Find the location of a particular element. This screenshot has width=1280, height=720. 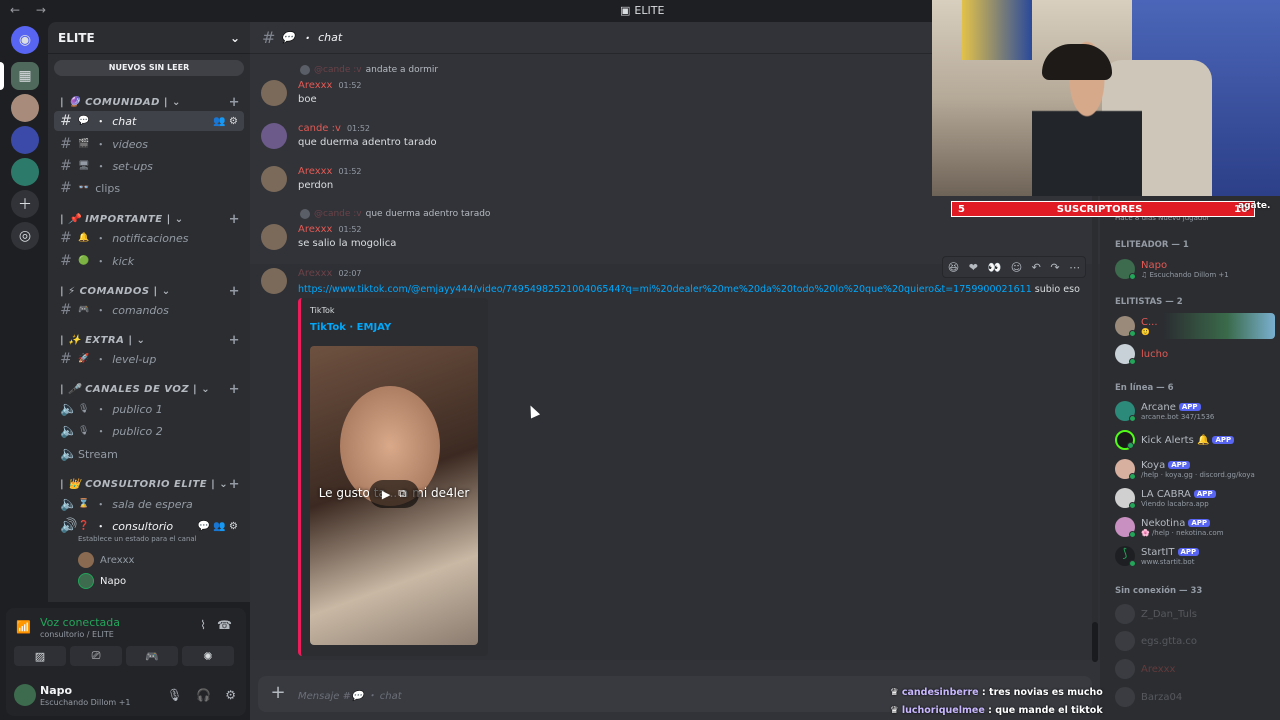

channel-set-ups: # 🖥 ・ set-ups is located at coordinates (149, 166).